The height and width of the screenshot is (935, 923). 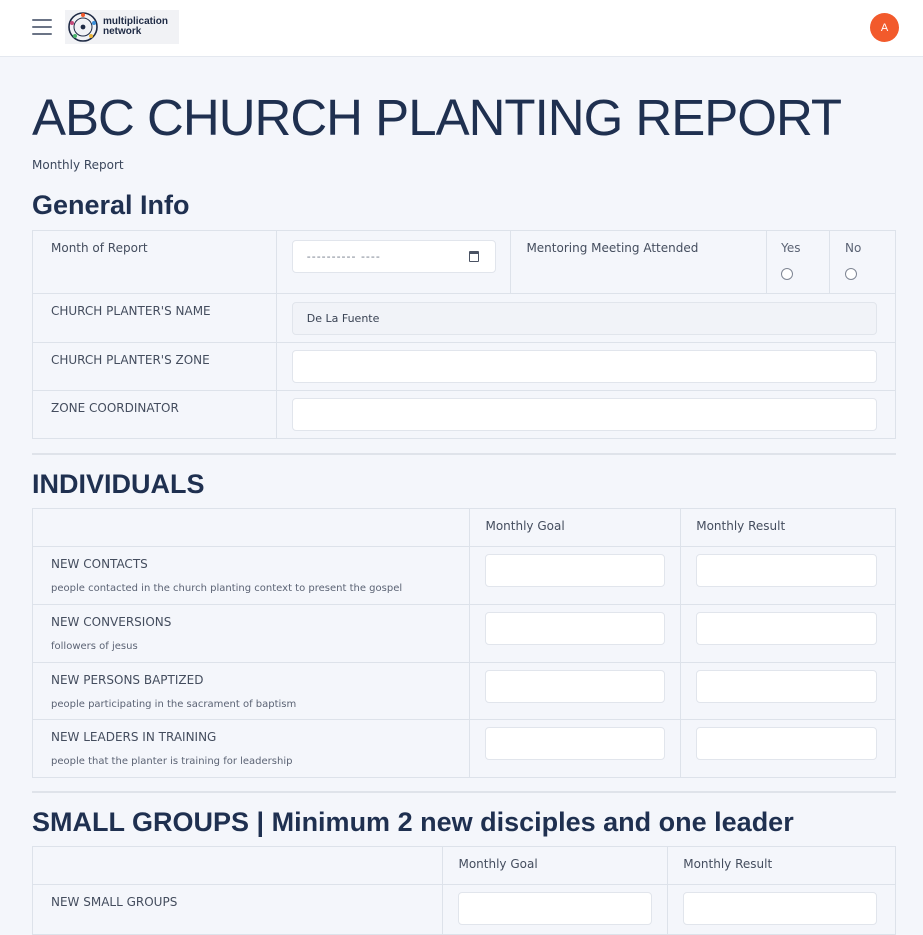 I want to click on multiplication-network-logo: multiplication network, so click(x=122, y=27).